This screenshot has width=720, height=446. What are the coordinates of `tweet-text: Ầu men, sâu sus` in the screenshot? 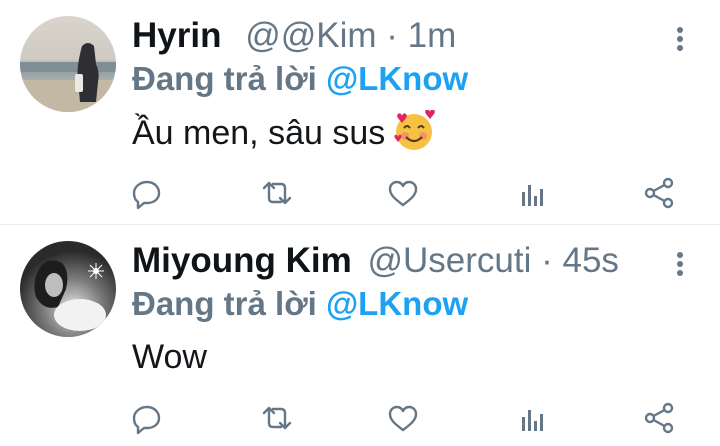 It's located at (284, 132).